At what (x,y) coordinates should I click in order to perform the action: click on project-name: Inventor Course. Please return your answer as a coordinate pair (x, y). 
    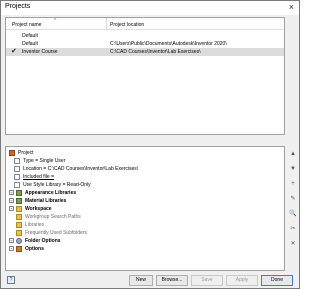
    Looking at the image, I should click on (40, 52).